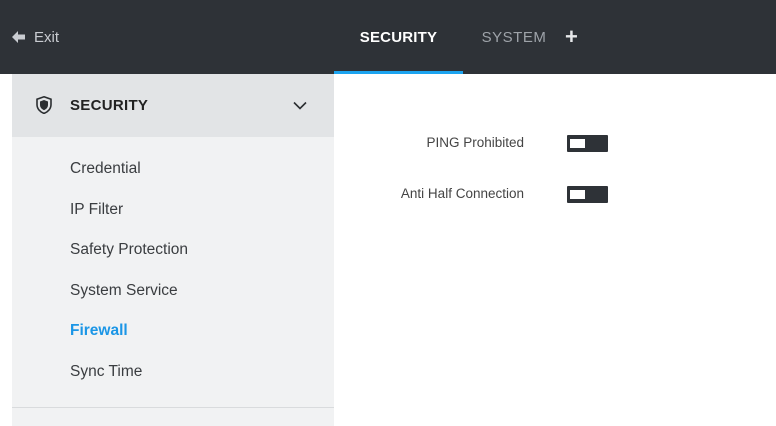 The image size is (776, 426). What do you see at coordinates (173, 407) in the screenshot?
I see `sidebar-divider` at bounding box center [173, 407].